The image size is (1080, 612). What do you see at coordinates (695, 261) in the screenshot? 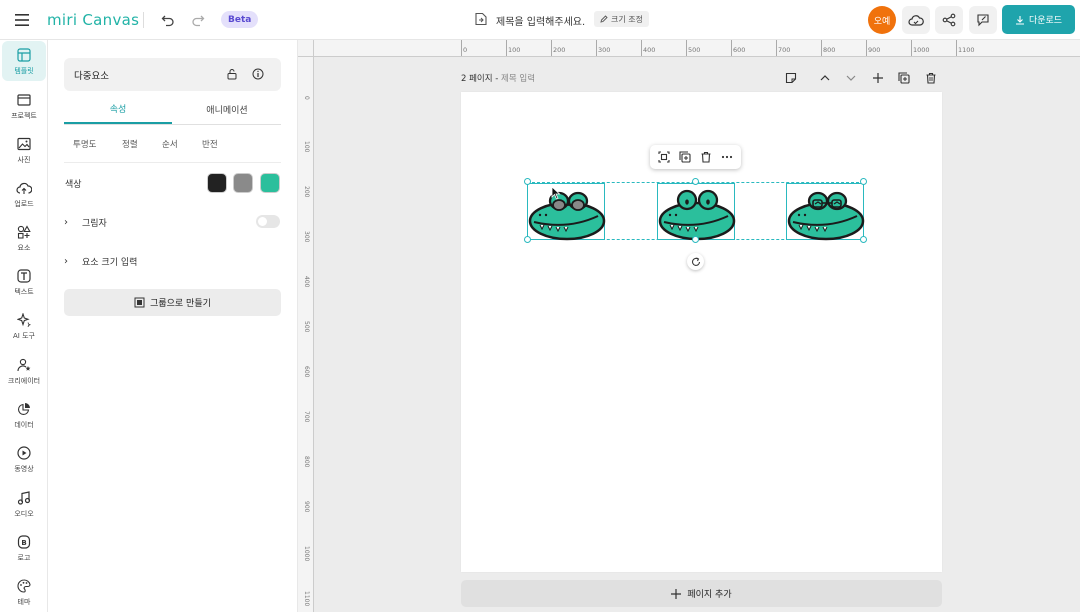
I see `rotate-icon` at bounding box center [695, 261].